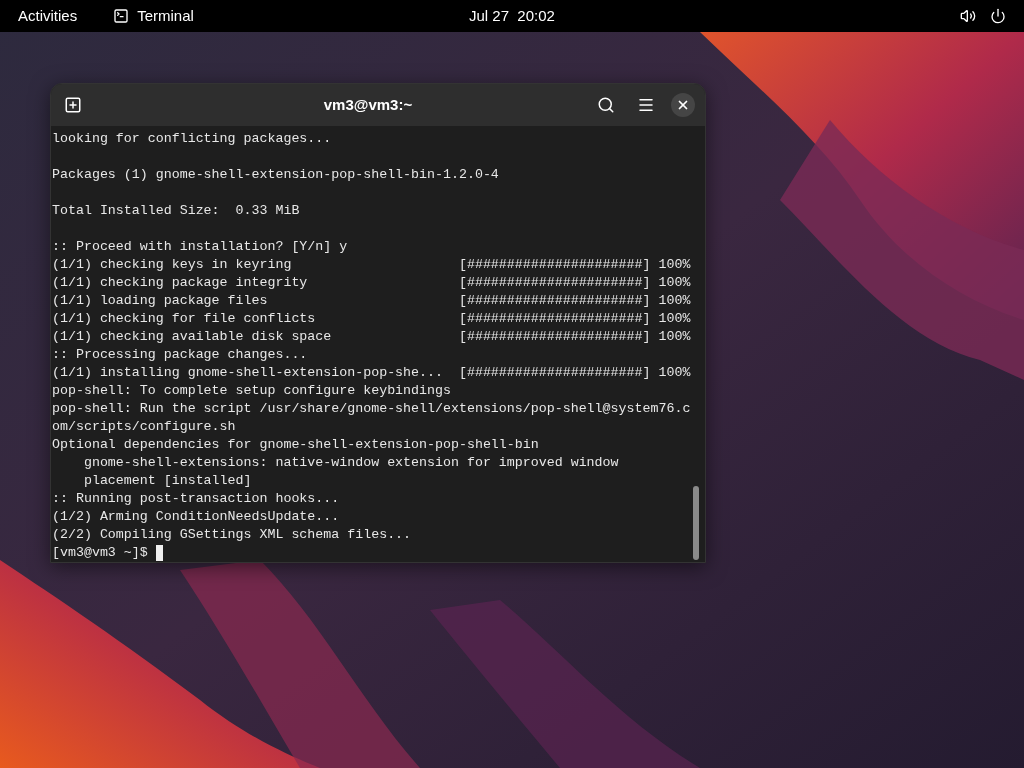 The image size is (1024, 768). I want to click on plus-icon, so click(73, 105).